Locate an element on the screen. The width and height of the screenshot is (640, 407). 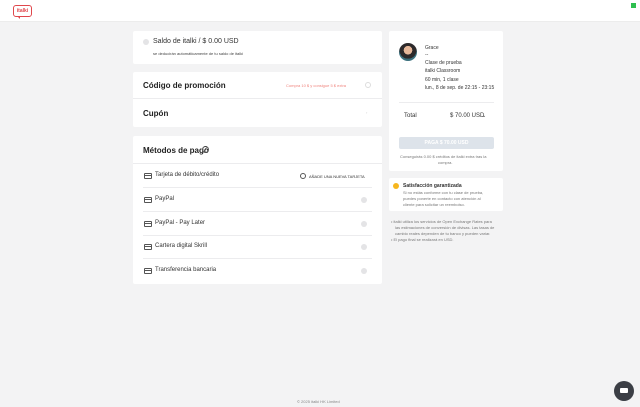
lesson-duration: 60 min, 1 clase is located at coordinates (442, 80).